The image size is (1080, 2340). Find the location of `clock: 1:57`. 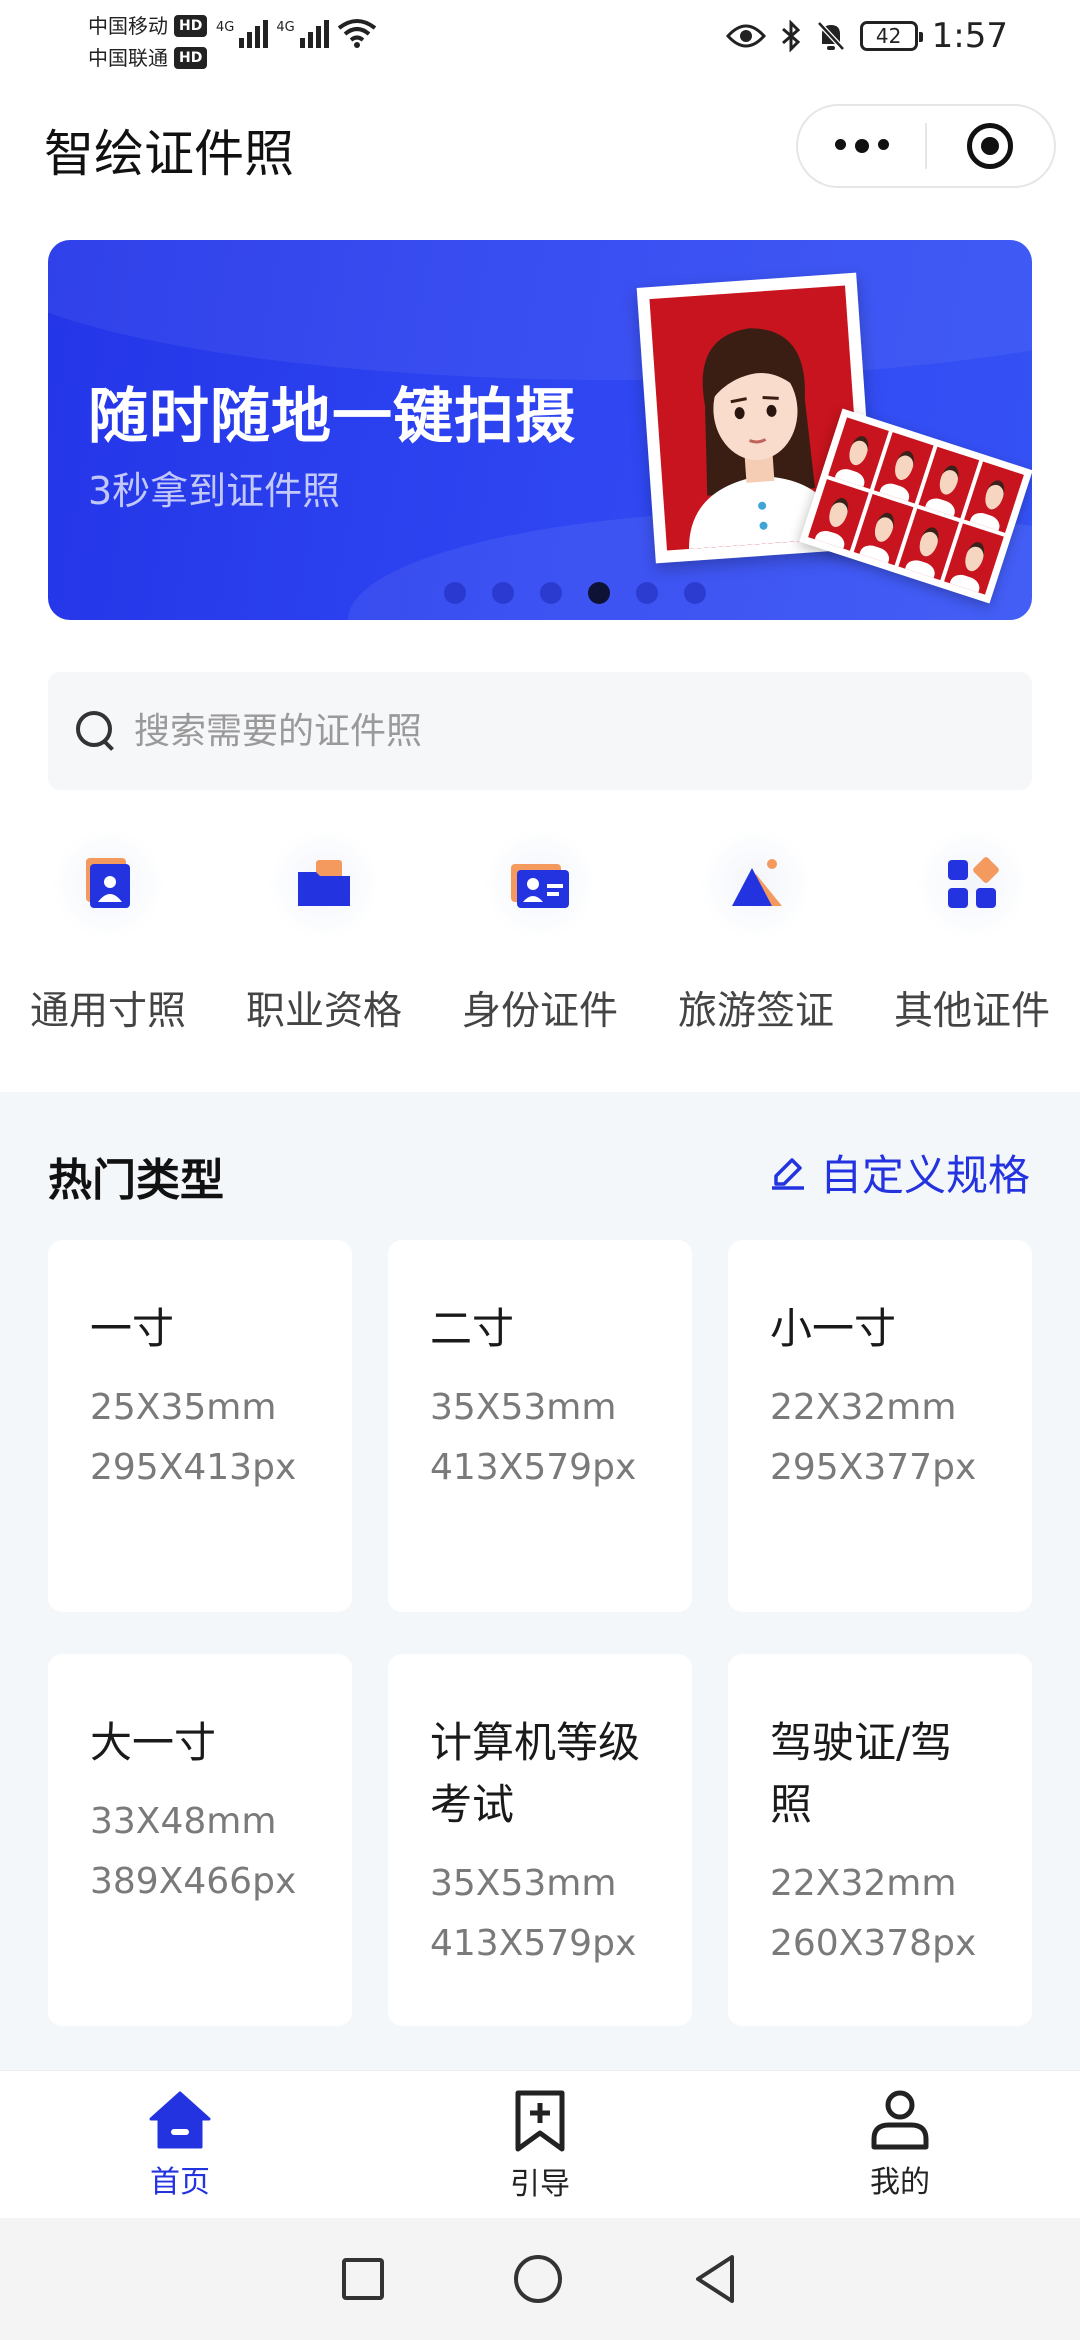

clock: 1:57 is located at coordinates (969, 36).